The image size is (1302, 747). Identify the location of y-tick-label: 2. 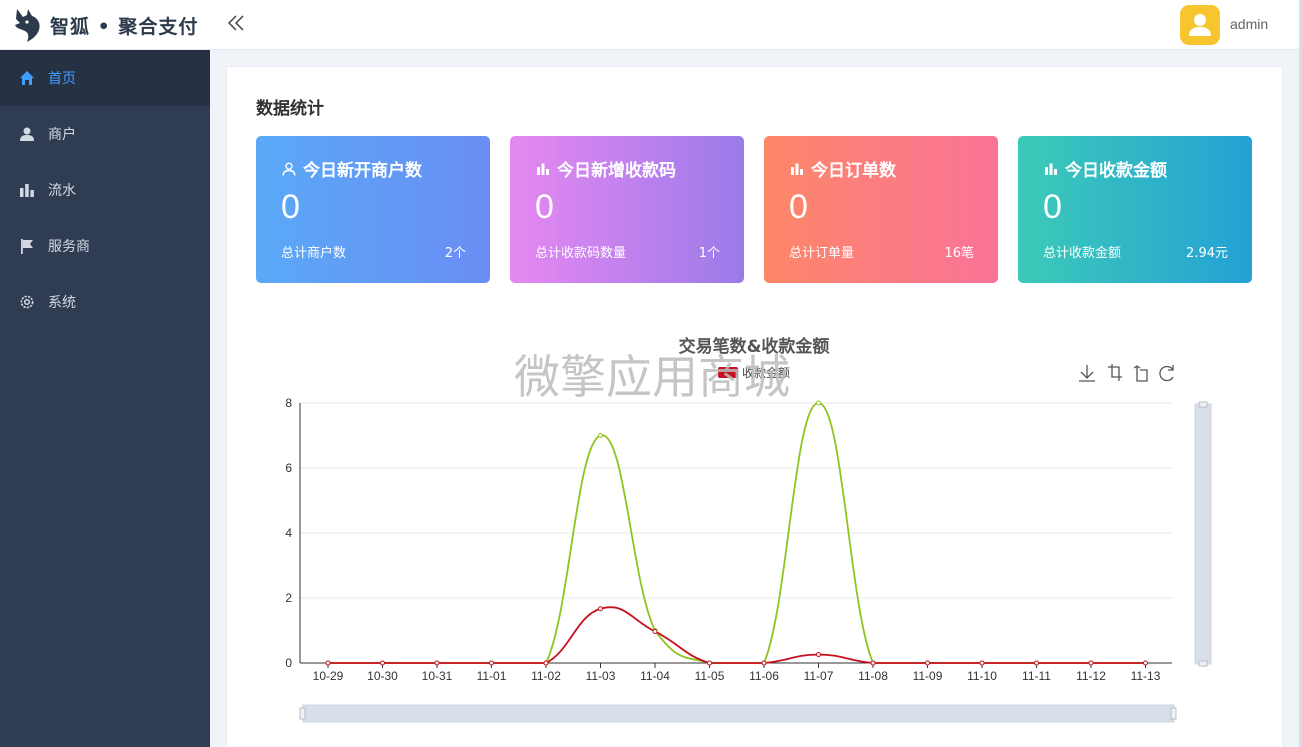
(288, 598).